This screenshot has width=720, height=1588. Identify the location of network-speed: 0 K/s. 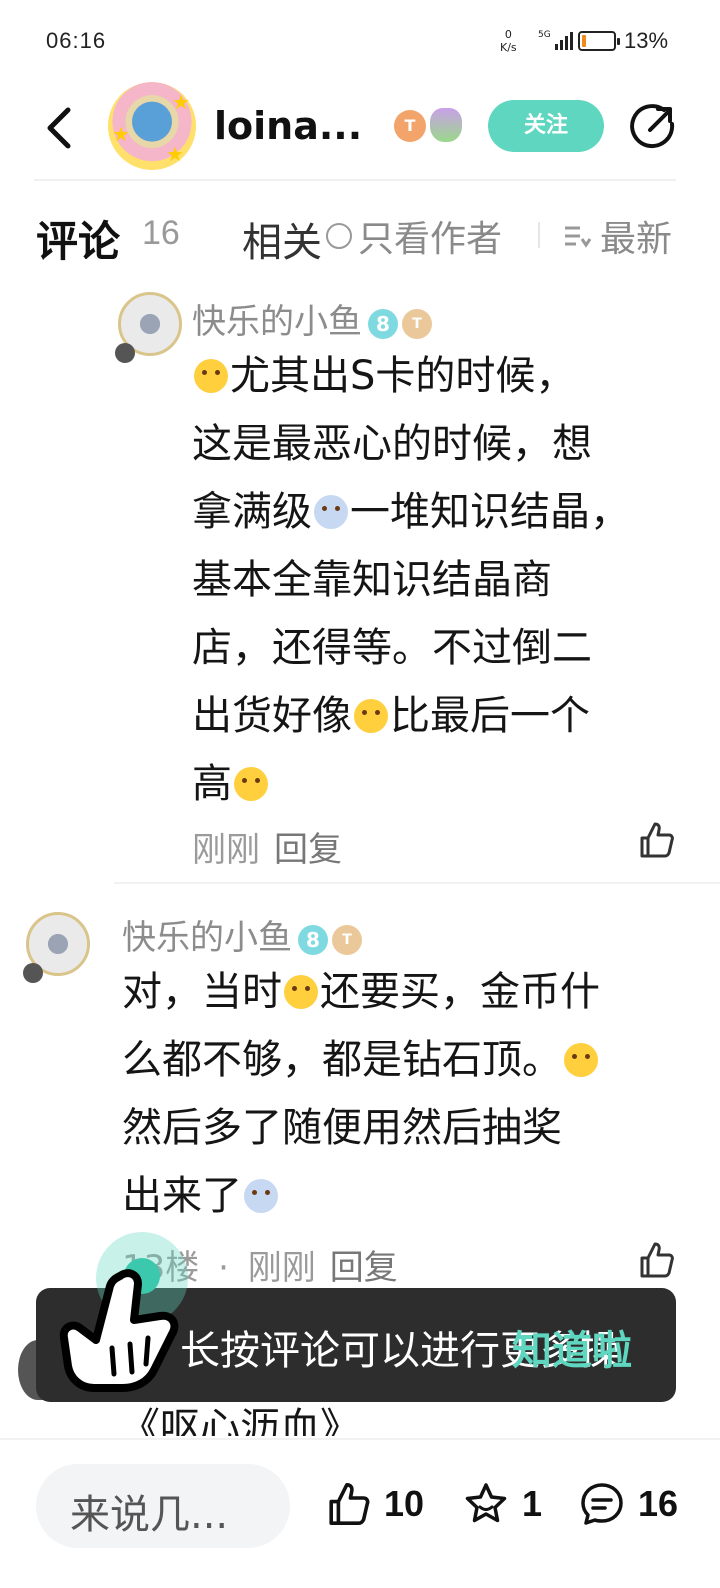
(508, 41).